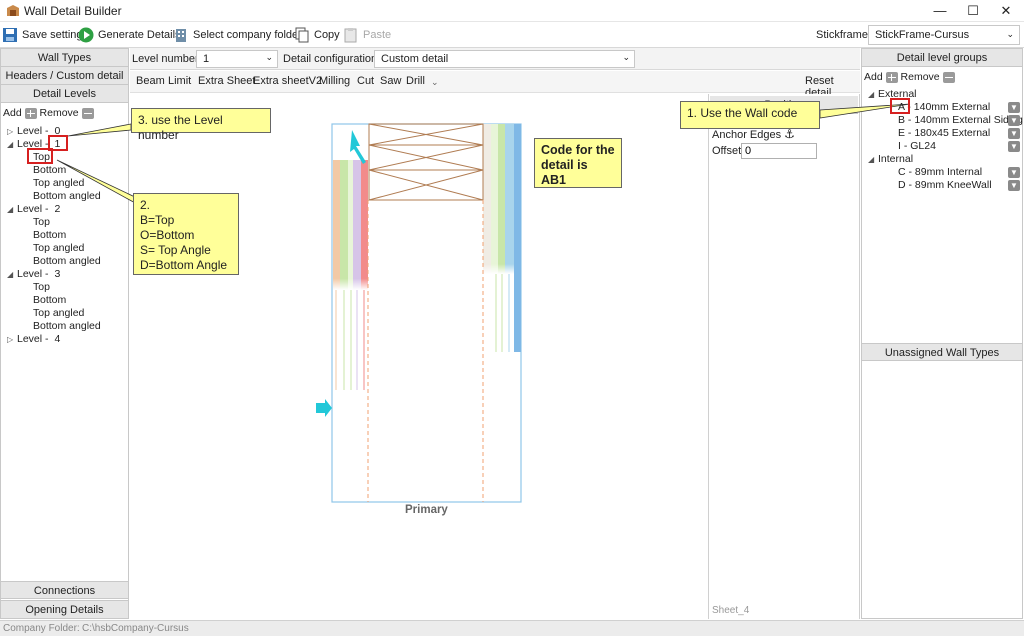  What do you see at coordinates (377, 35) in the screenshot?
I see `paste-label: Paste` at bounding box center [377, 35].